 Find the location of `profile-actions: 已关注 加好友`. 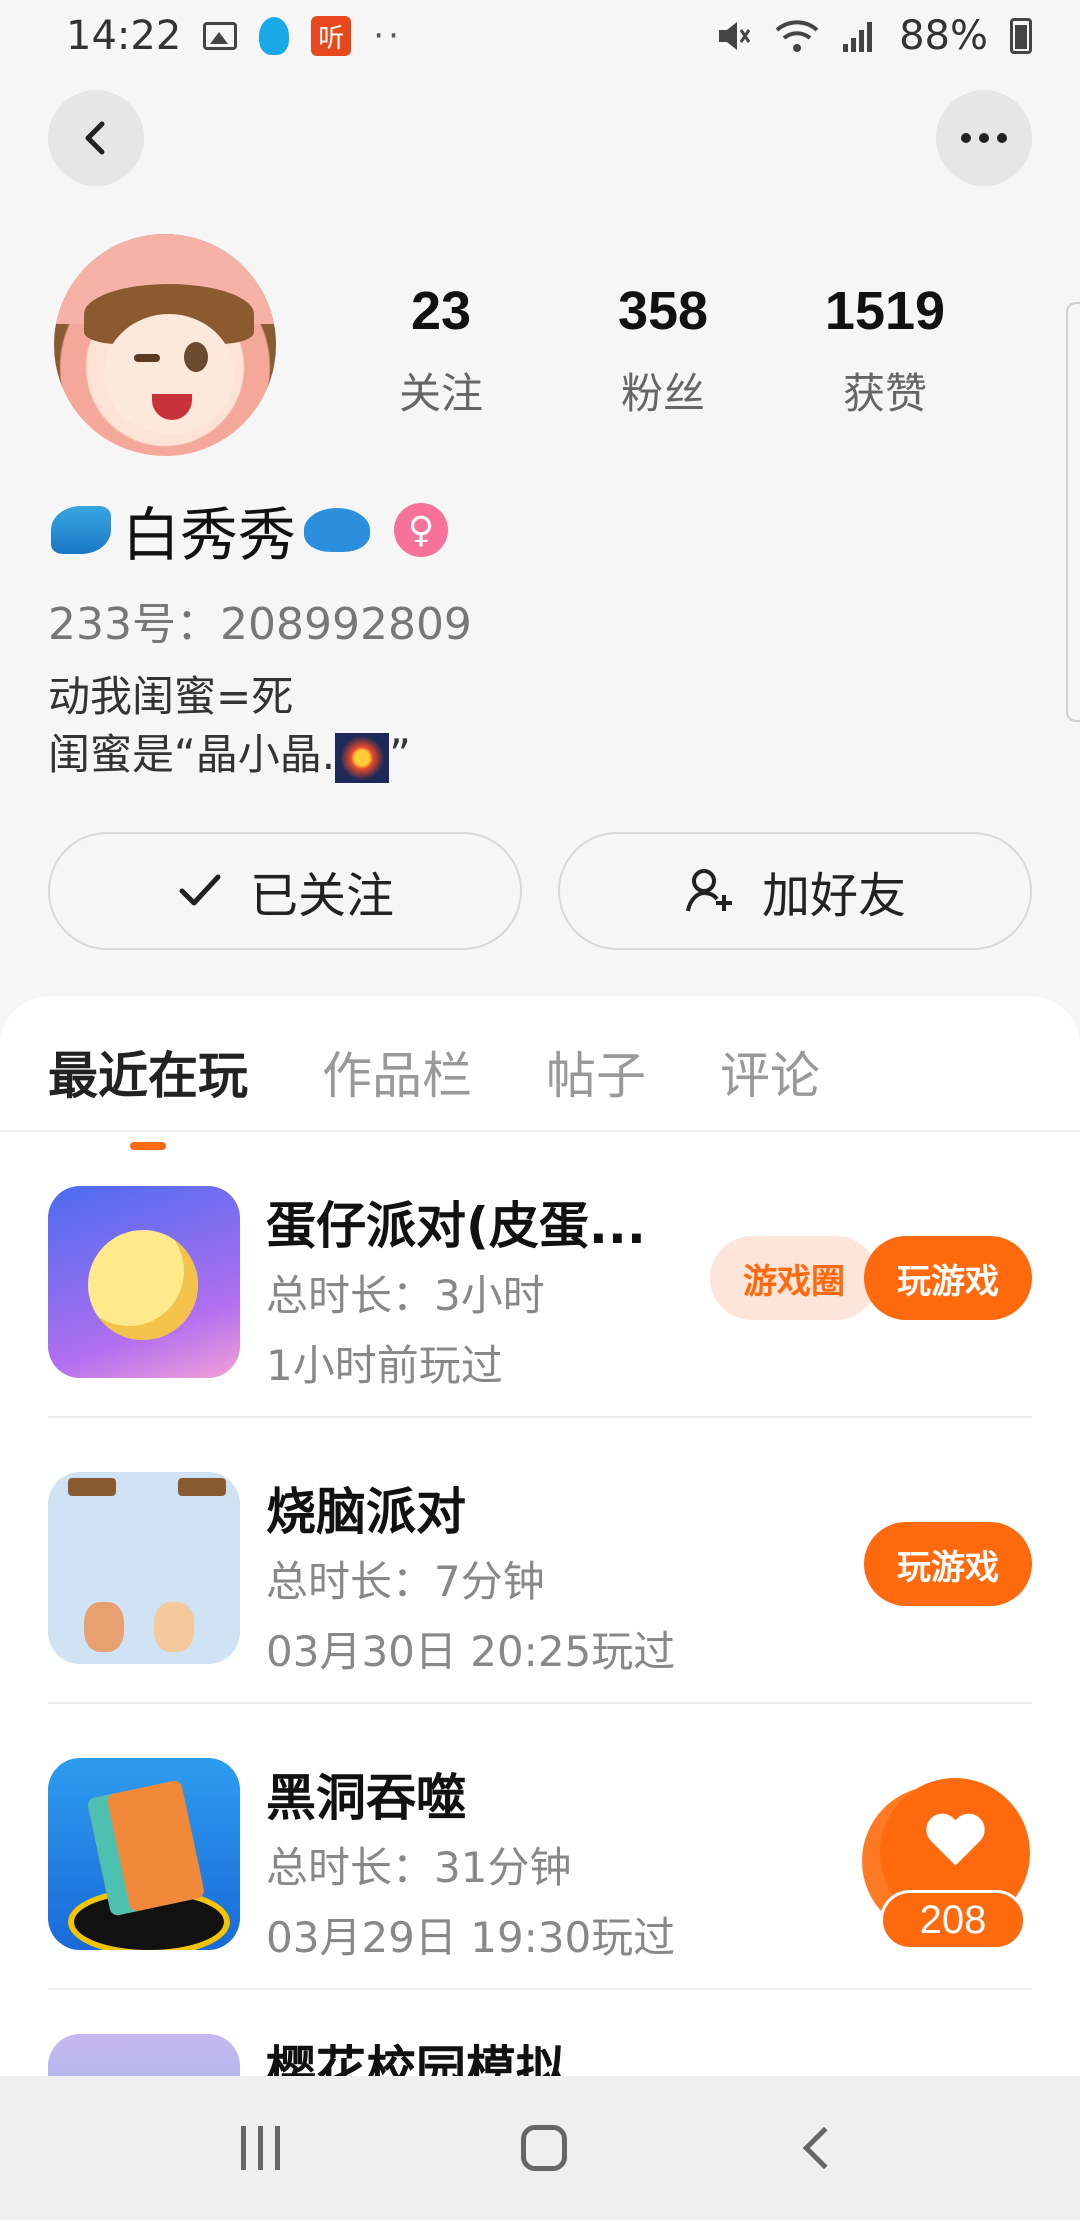

profile-actions: 已关注 加好友 is located at coordinates (540, 891).